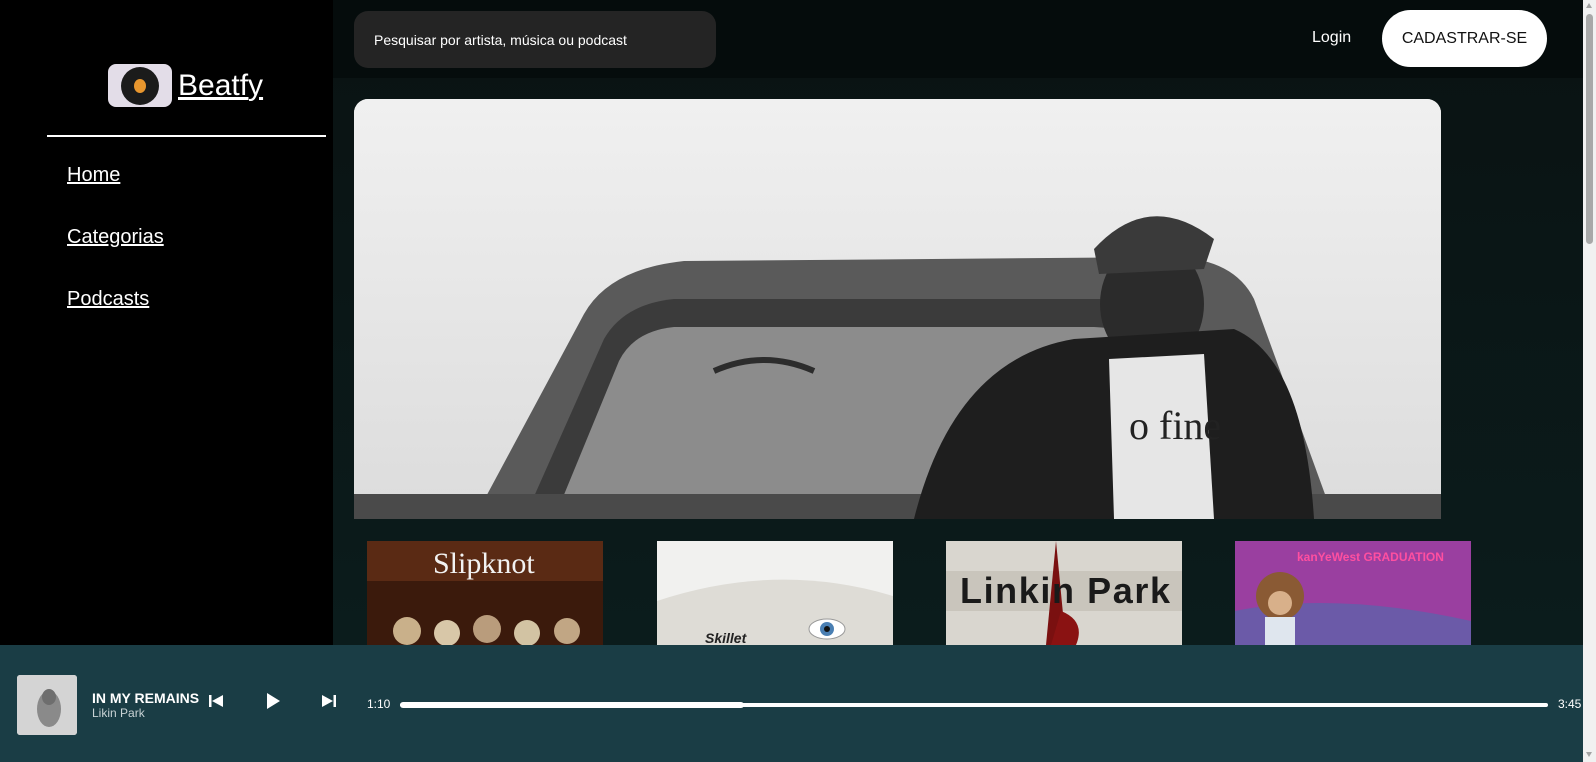 The image size is (1596, 762). Describe the element at coordinates (186, 136) in the screenshot. I see `sidebar-divider` at that location.